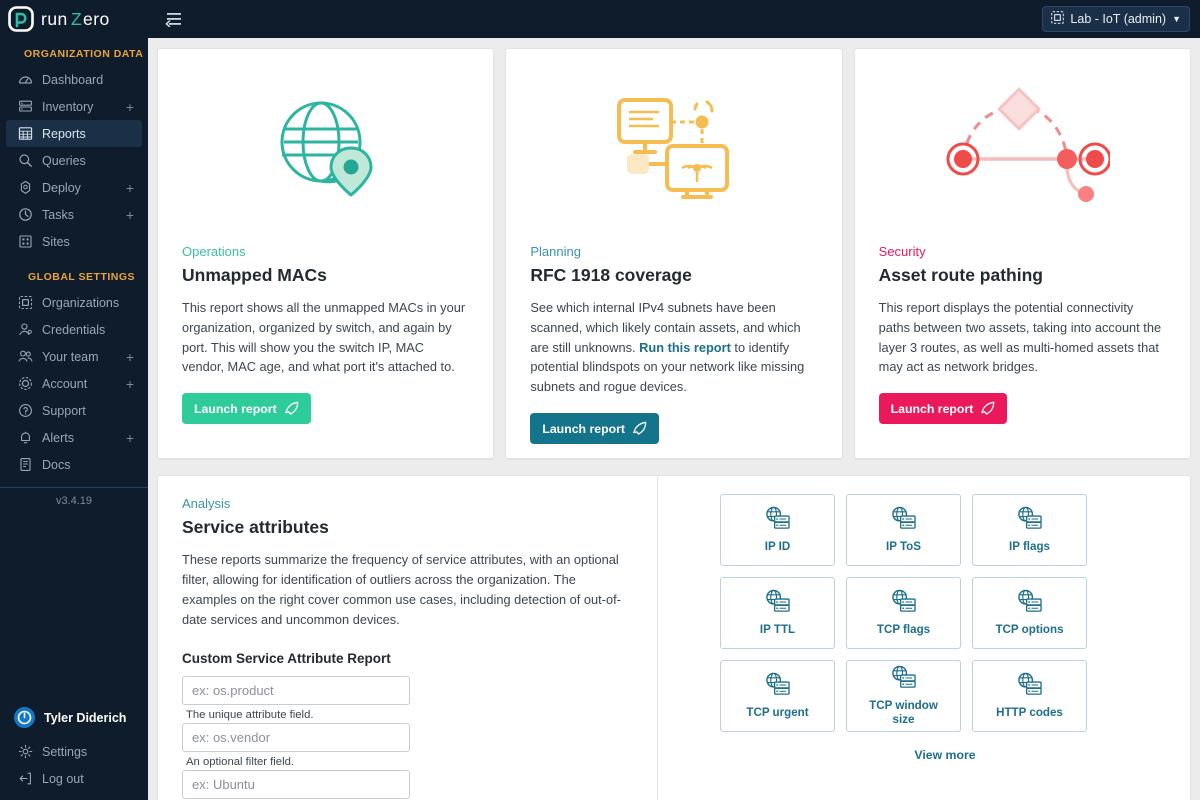 This screenshot has height=800, width=1200. Describe the element at coordinates (54, 19) in the screenshot. I see `svg-text: run` at that location.